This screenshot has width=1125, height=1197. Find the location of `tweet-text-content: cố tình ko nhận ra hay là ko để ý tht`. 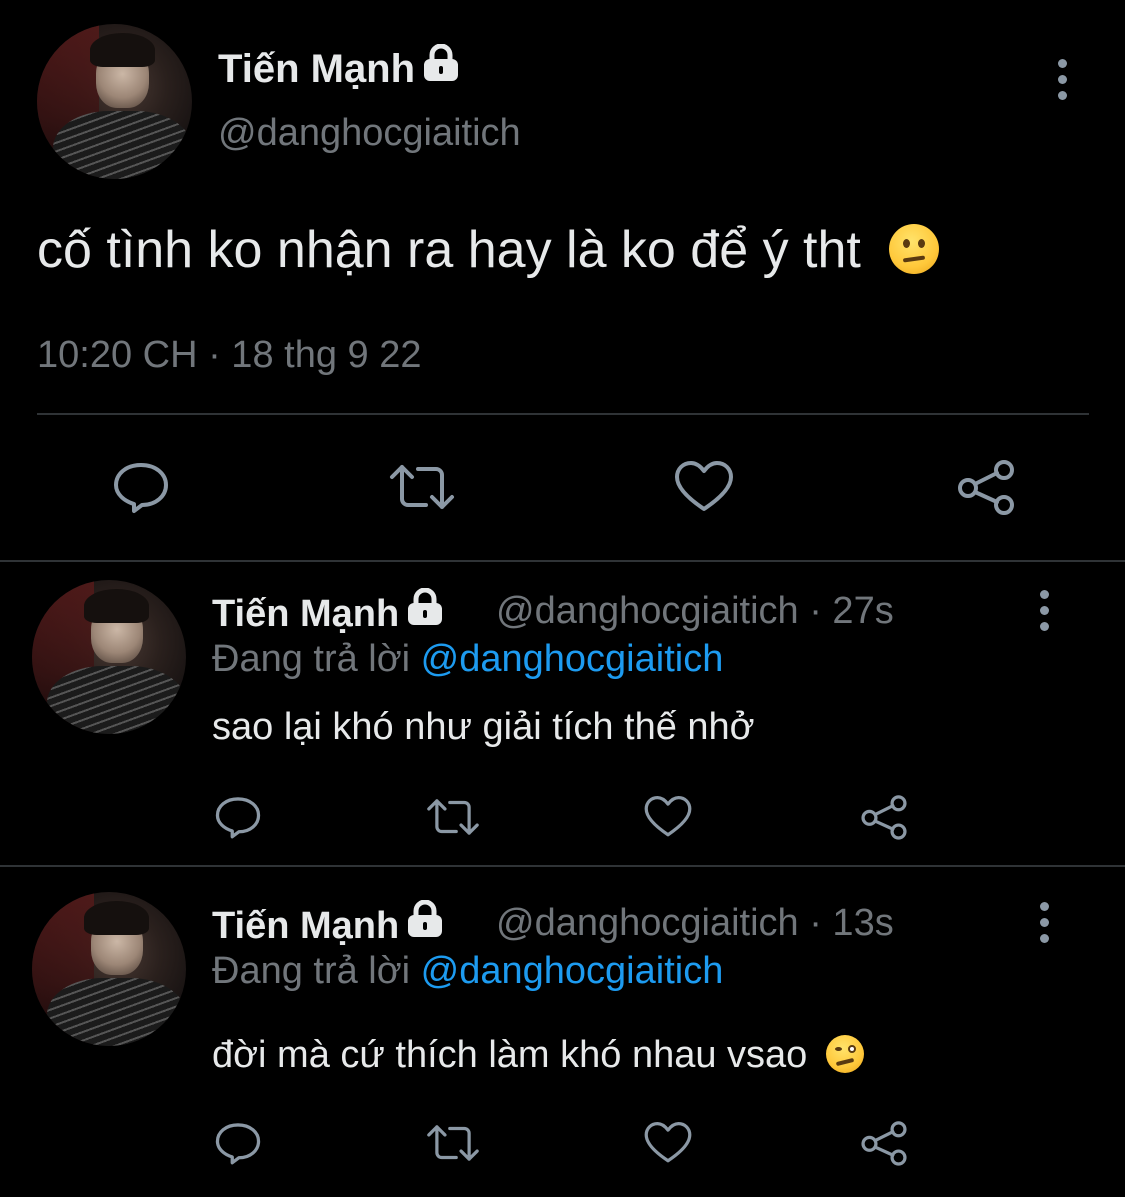

tweet-text-content: cố tình ko nhận ra hay là ko để ý tht is located at coordinates (449, 250).